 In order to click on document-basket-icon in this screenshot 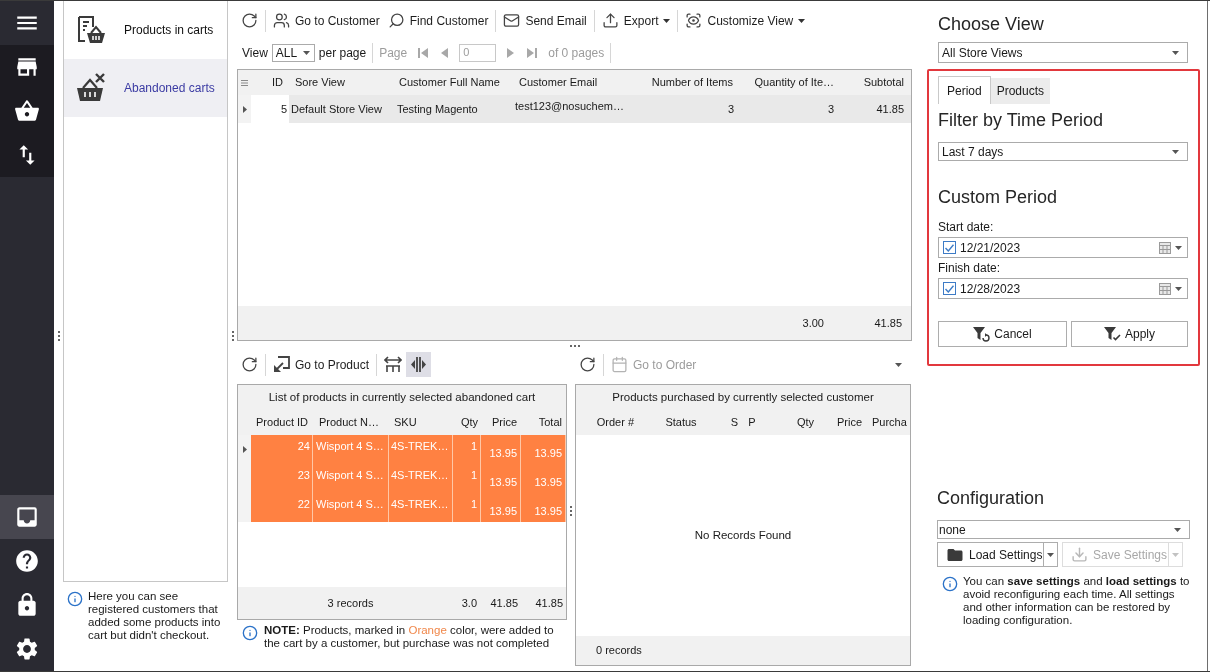, I will do `click(91, 30)`.